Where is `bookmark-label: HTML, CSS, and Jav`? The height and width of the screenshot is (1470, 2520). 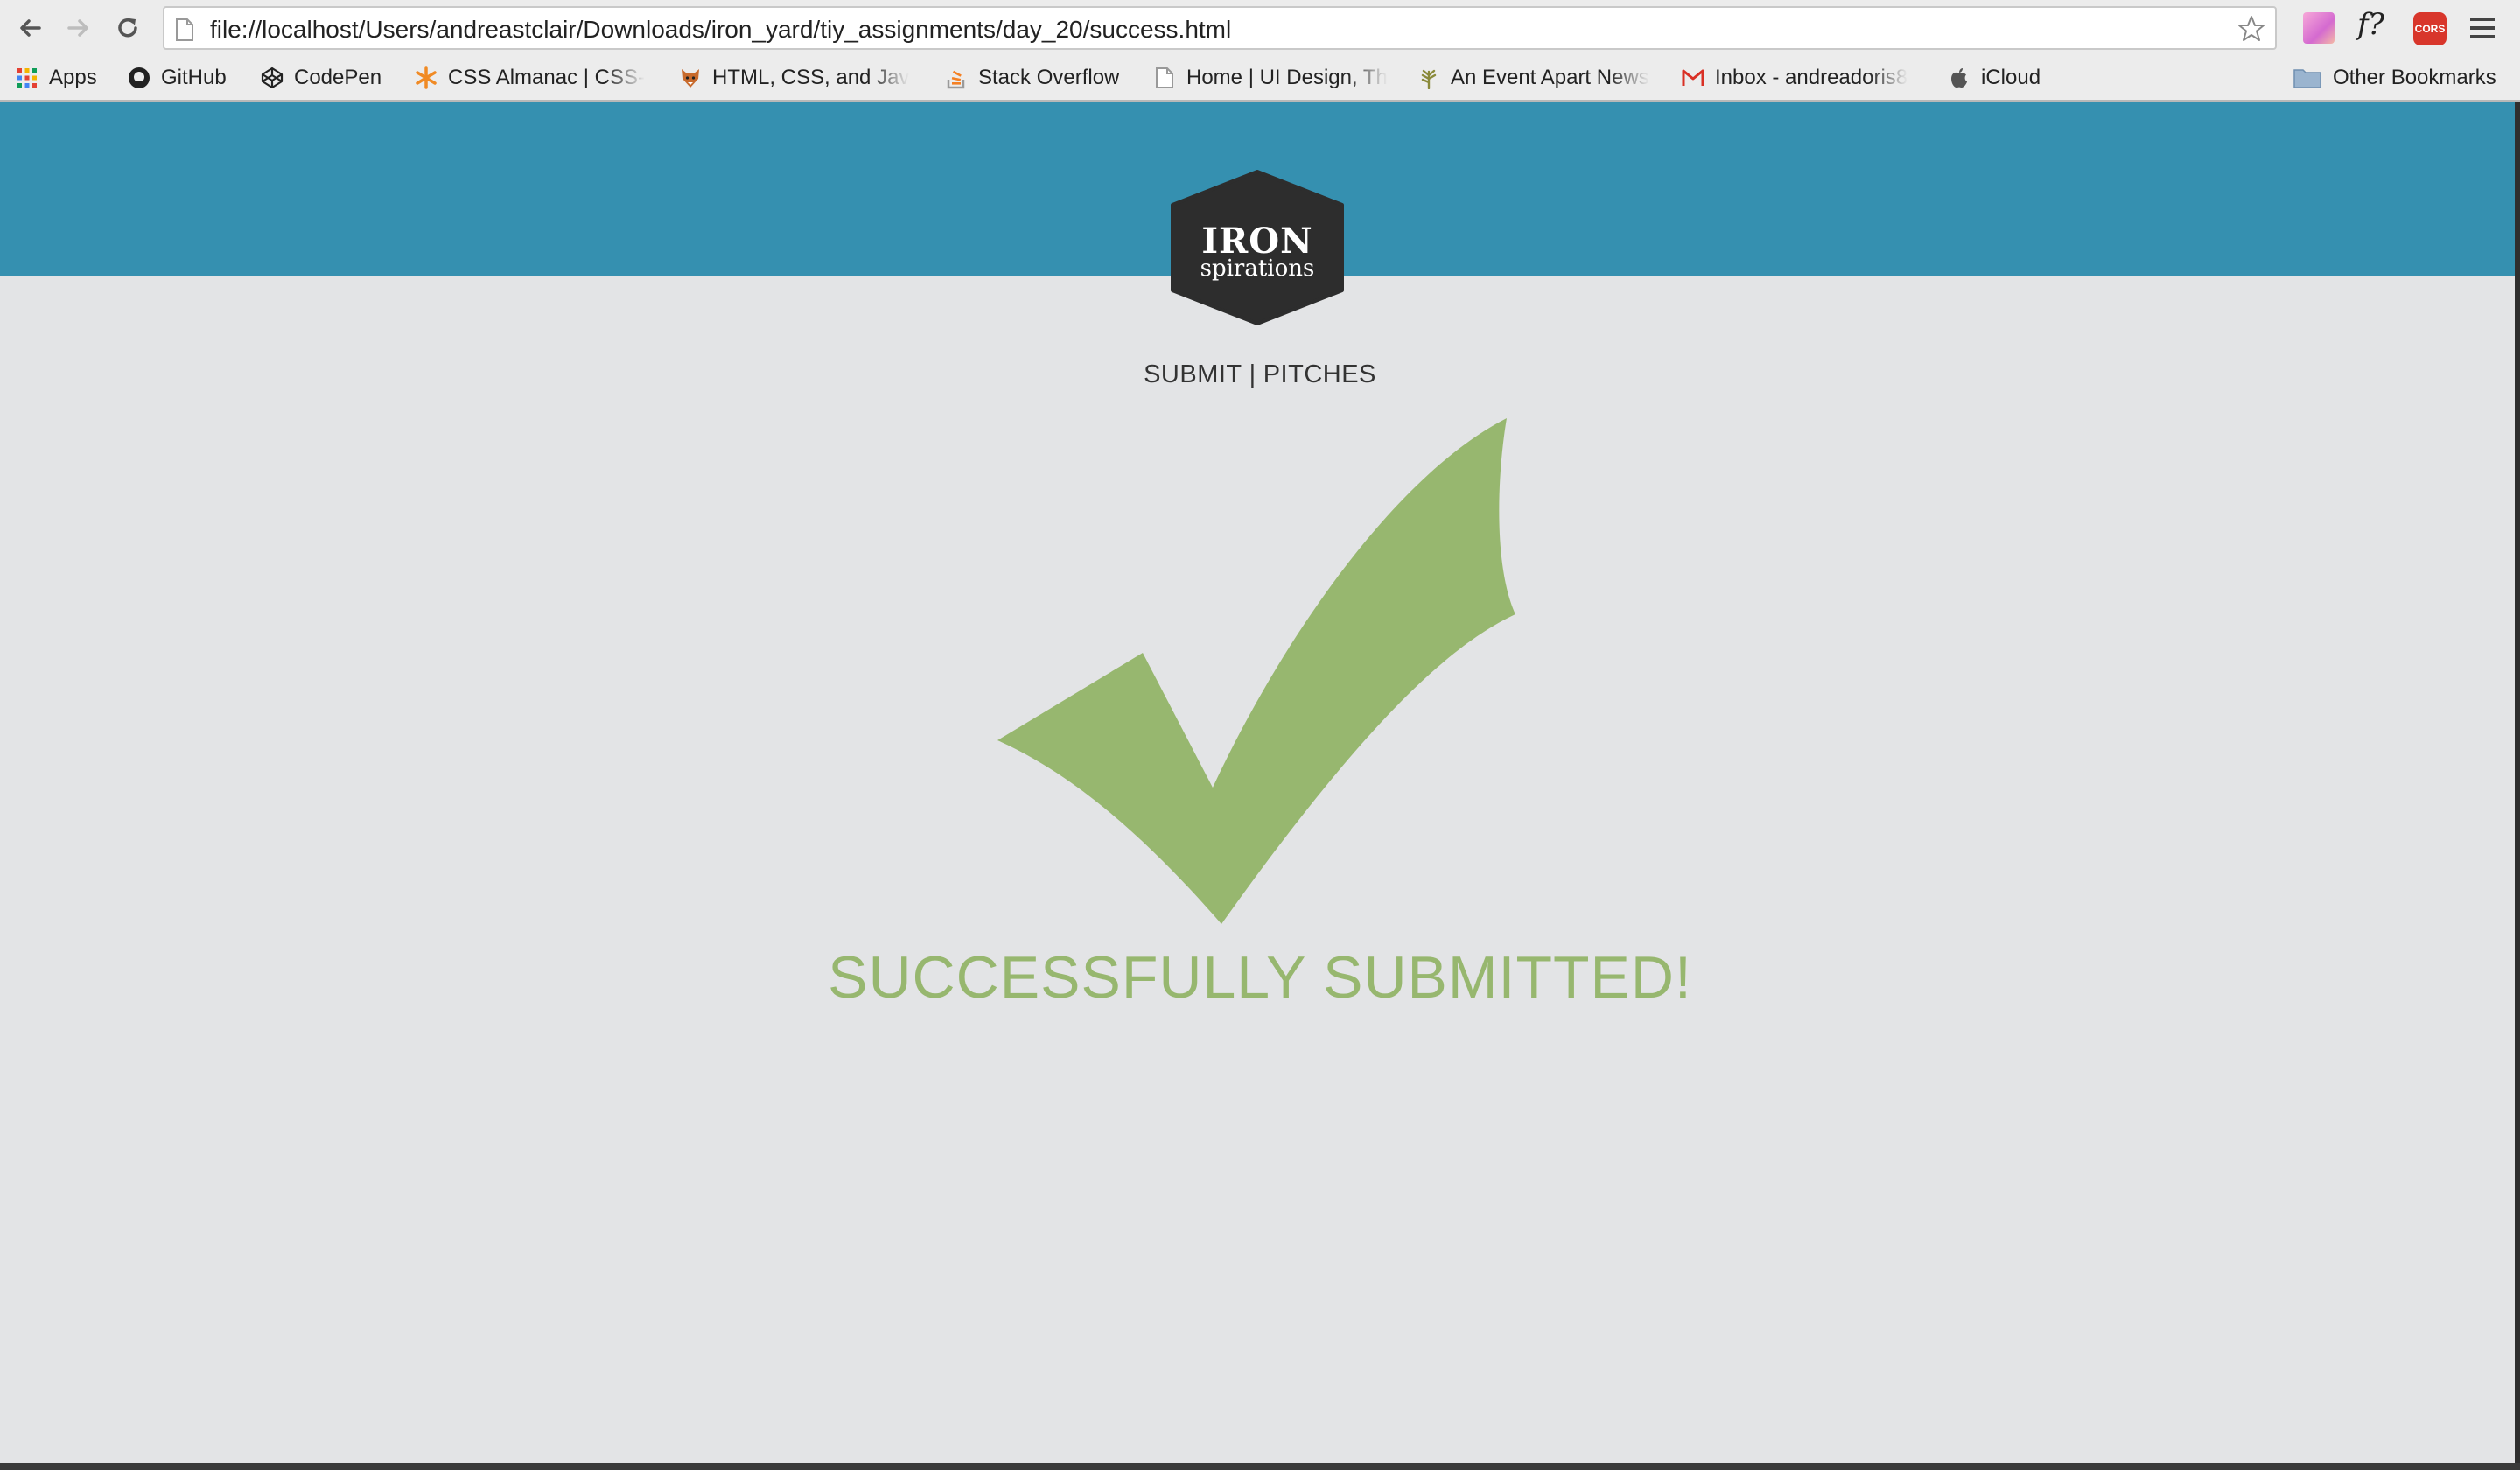 bookmark-label: HTML, CSS, and Jav is located at coordinates (811, 77).